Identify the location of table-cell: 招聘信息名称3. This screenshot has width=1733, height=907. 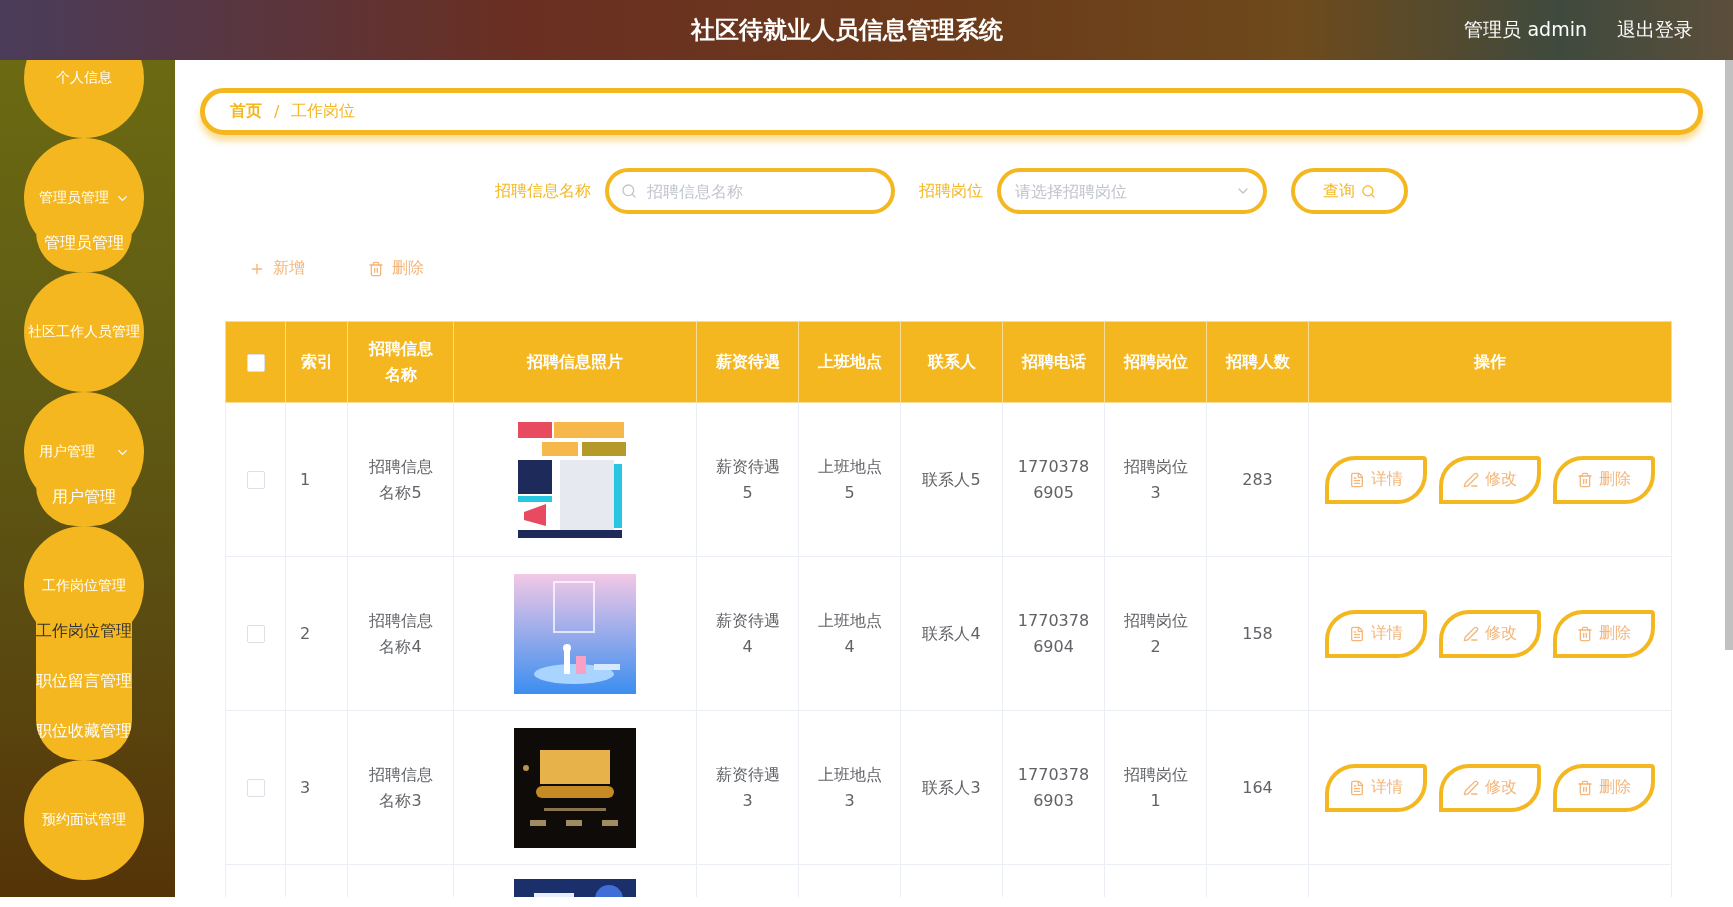
(400, 787).